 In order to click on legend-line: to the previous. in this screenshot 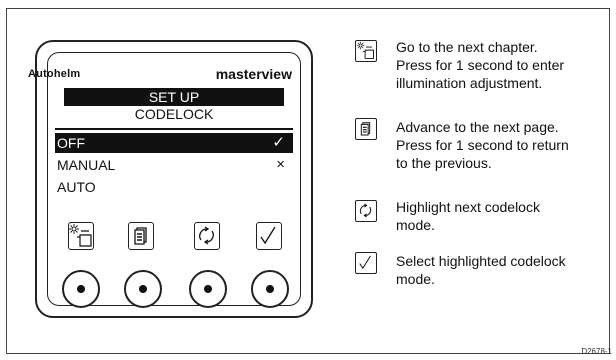, I will do `click(444, 163)`.